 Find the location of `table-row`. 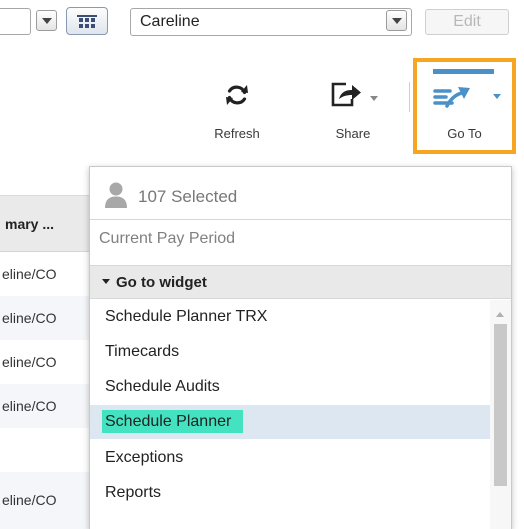

table-row is located at coordinates (46, 450).